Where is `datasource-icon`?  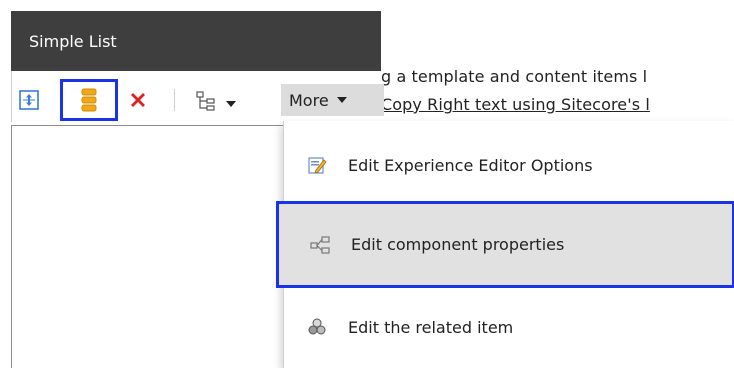 datasource-icon is located at coordinates (89, 100).